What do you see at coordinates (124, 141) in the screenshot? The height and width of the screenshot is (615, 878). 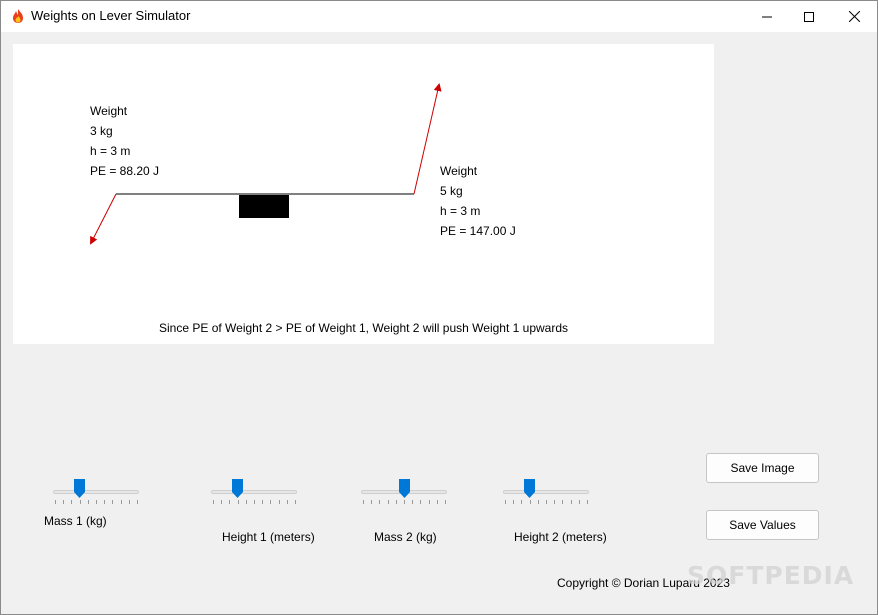 I see `weight1-info: Weight 3 kg h = 3 m PE = 88.20 J` at bounding box center [124, 141].